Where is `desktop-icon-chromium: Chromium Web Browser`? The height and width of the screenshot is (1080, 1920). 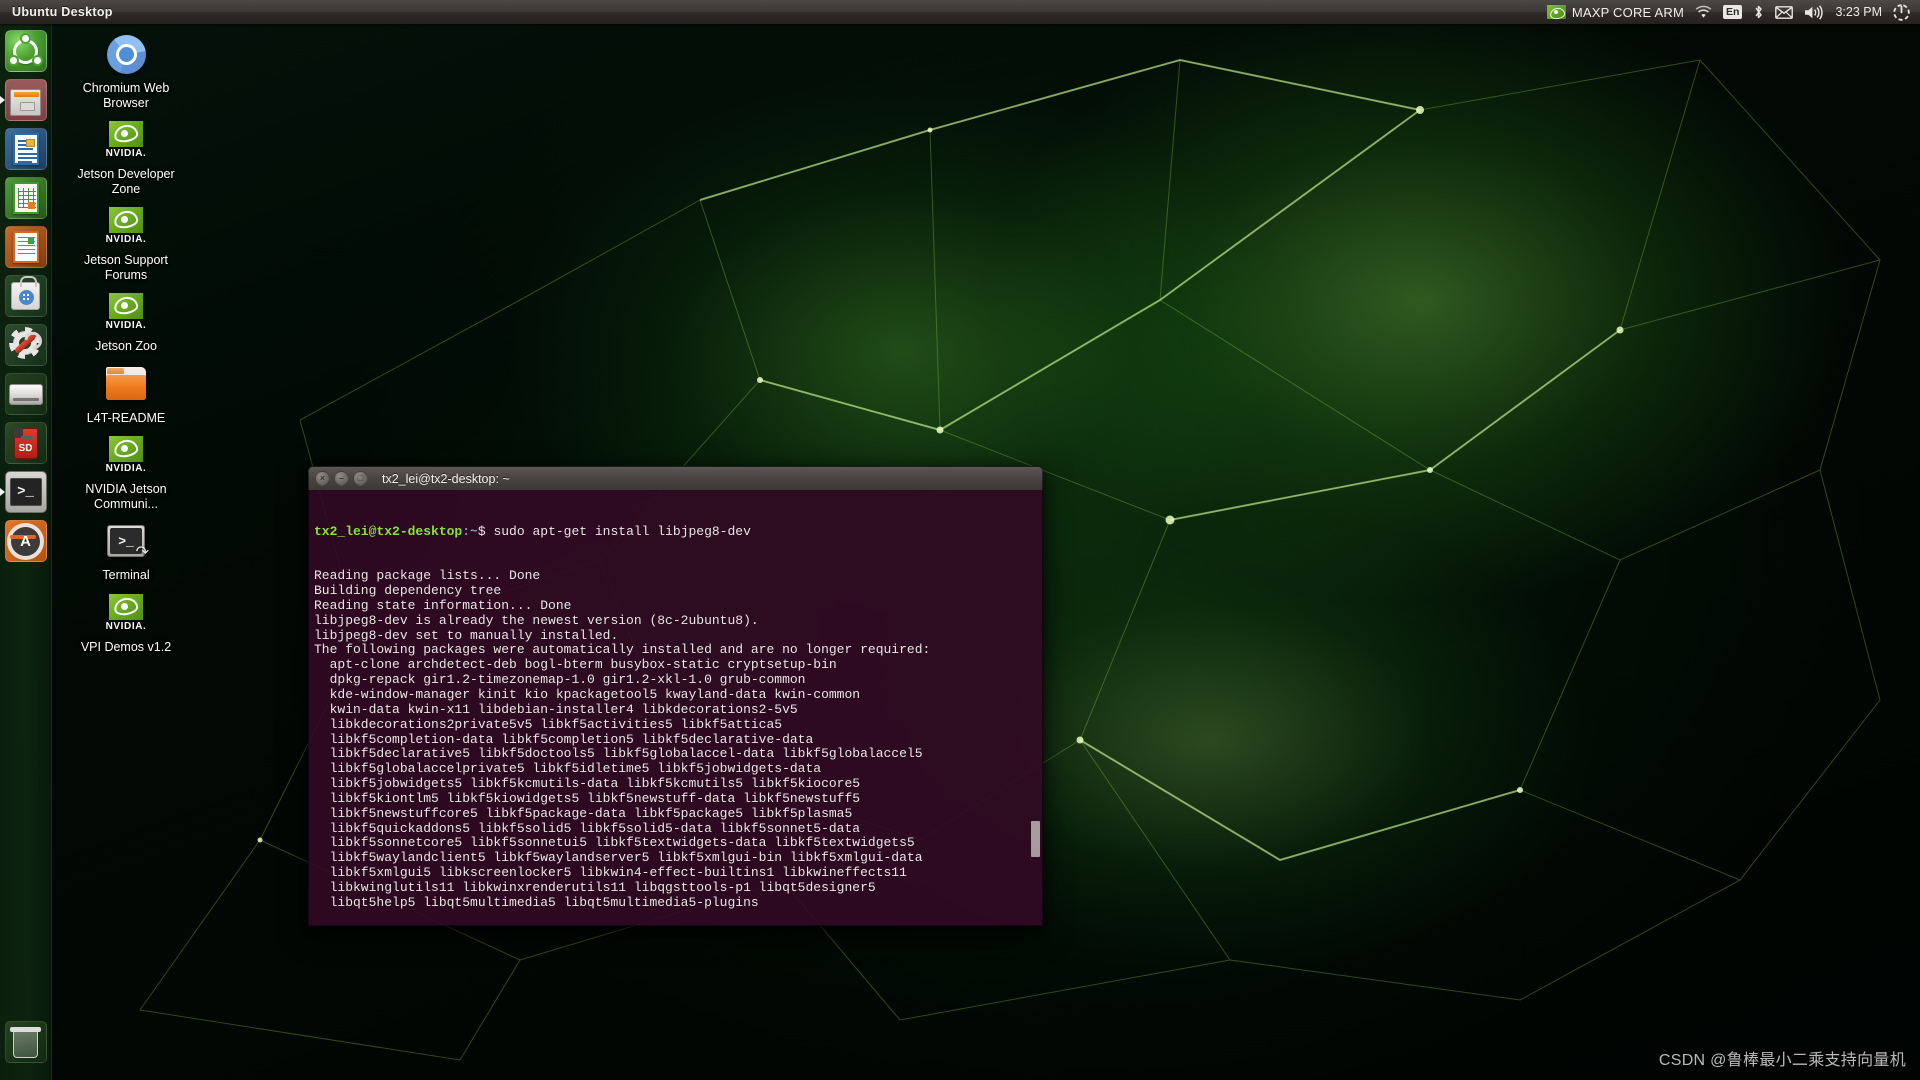
desktop-icon-chromium: Chromium Web Browser is located at coordinates (126, 70).